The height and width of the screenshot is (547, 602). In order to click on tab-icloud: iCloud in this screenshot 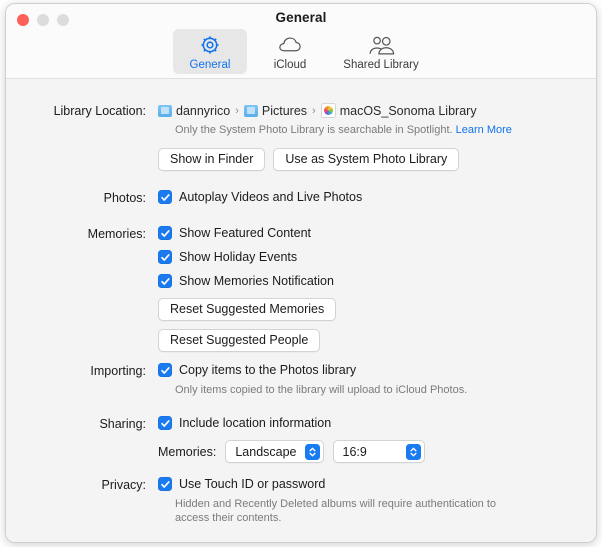, I will do `click(290, 51)`.